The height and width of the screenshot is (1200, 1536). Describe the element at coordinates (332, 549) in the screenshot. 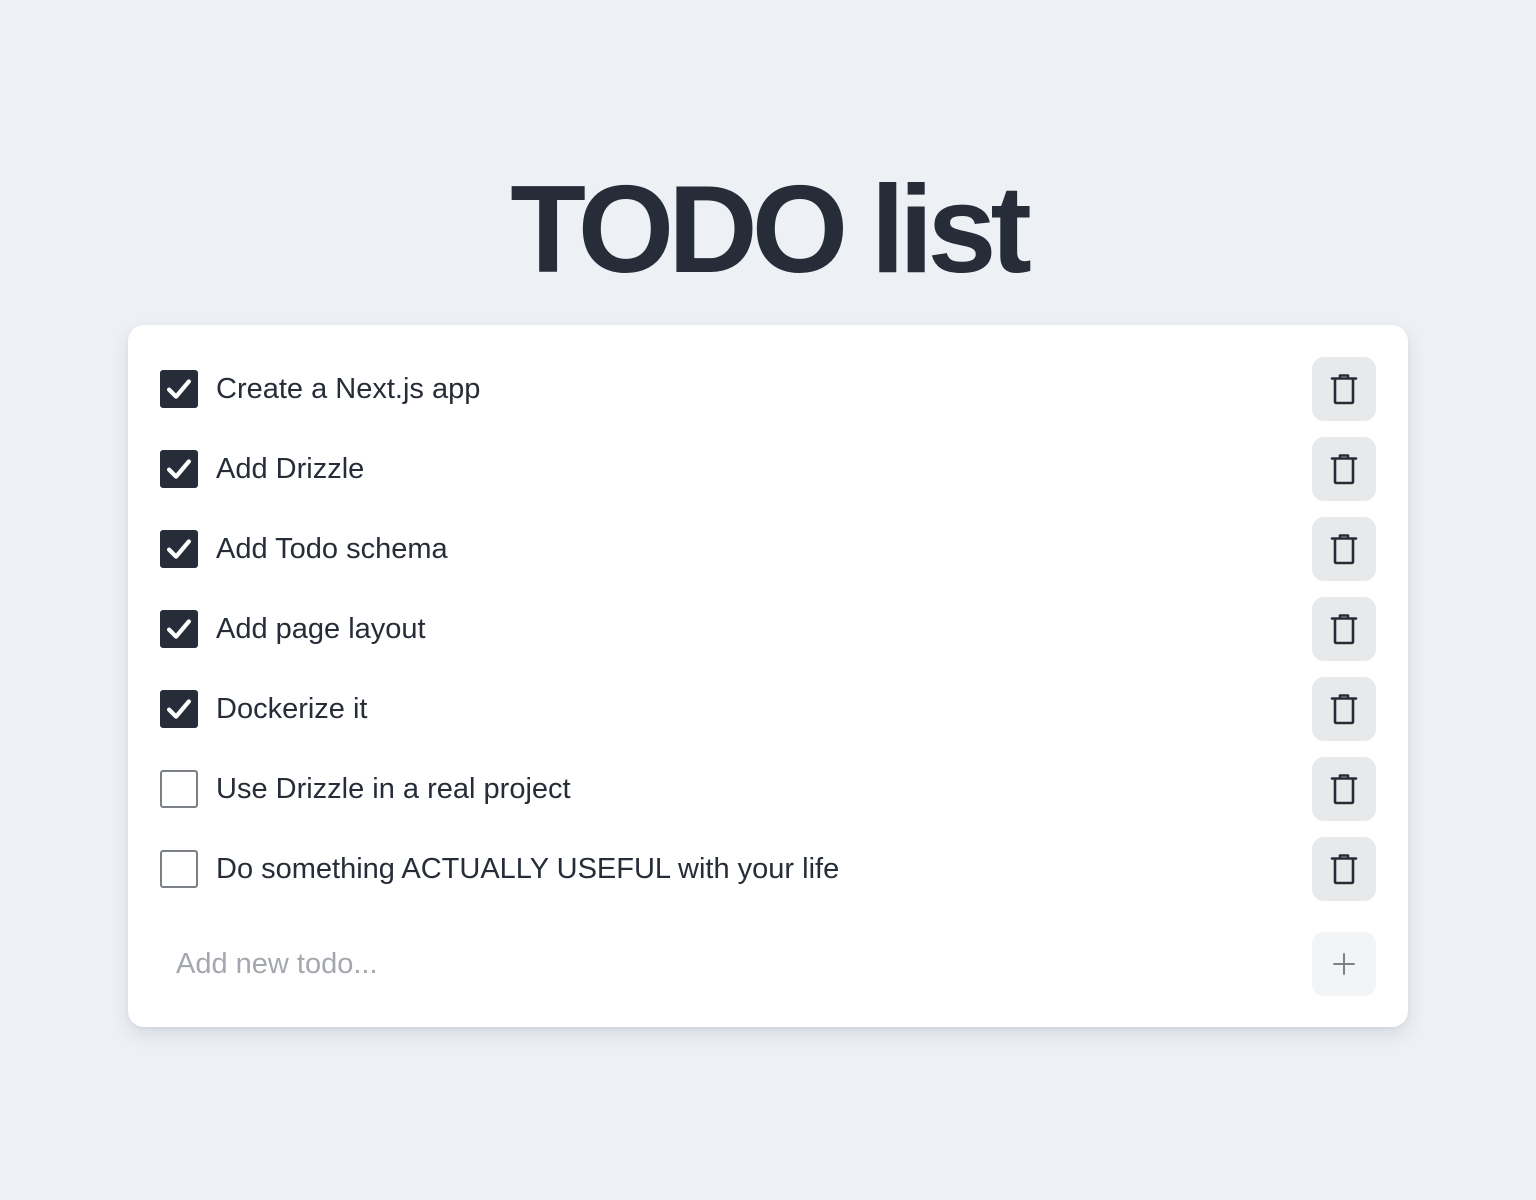

I see `todo-text: Add Todo schema` at that location.